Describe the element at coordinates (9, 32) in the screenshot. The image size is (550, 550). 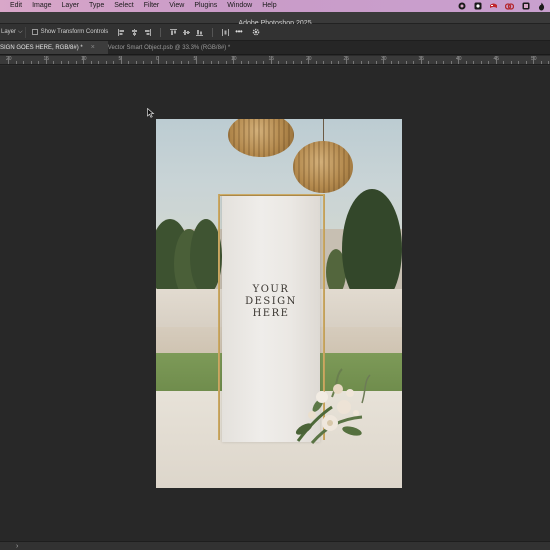
I see `auto-select-value: Layer` at that location.